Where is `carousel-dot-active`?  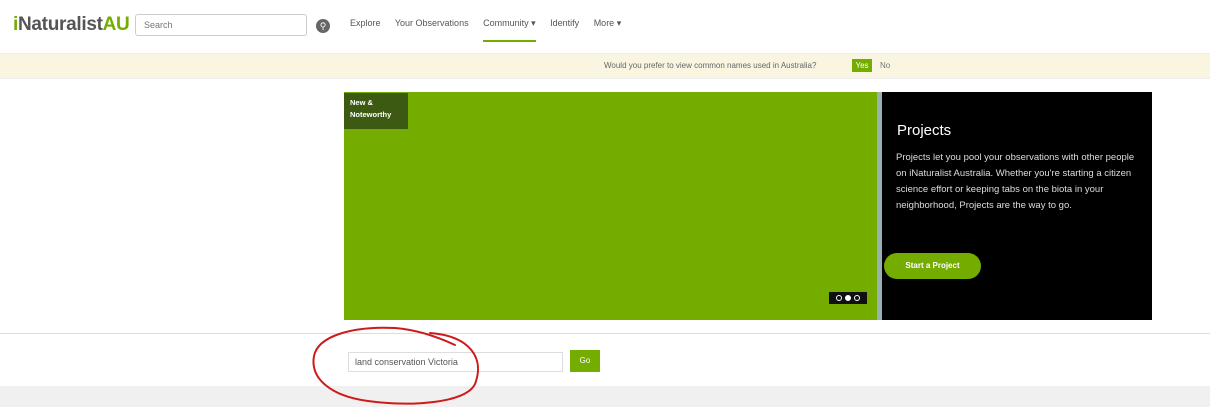
carousel-dot-active is located at coordinates (848, 298).